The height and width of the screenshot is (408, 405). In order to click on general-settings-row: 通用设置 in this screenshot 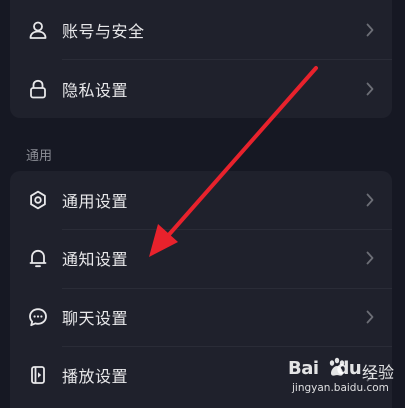, I will do `click(201, 200)`.